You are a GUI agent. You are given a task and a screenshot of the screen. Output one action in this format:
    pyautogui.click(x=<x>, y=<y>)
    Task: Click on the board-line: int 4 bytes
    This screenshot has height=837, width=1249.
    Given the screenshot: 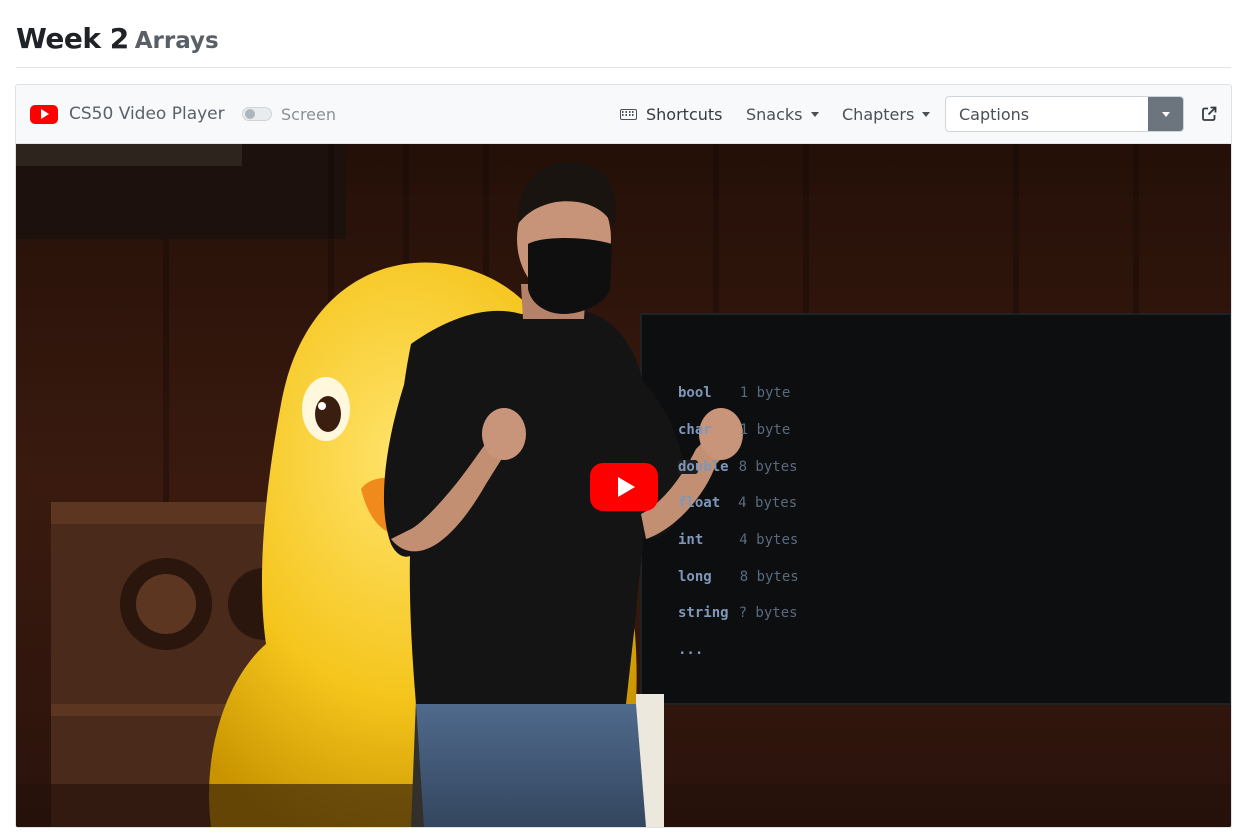 What is the action you would take?
    pyautogui.click(x=738, y=540)
    